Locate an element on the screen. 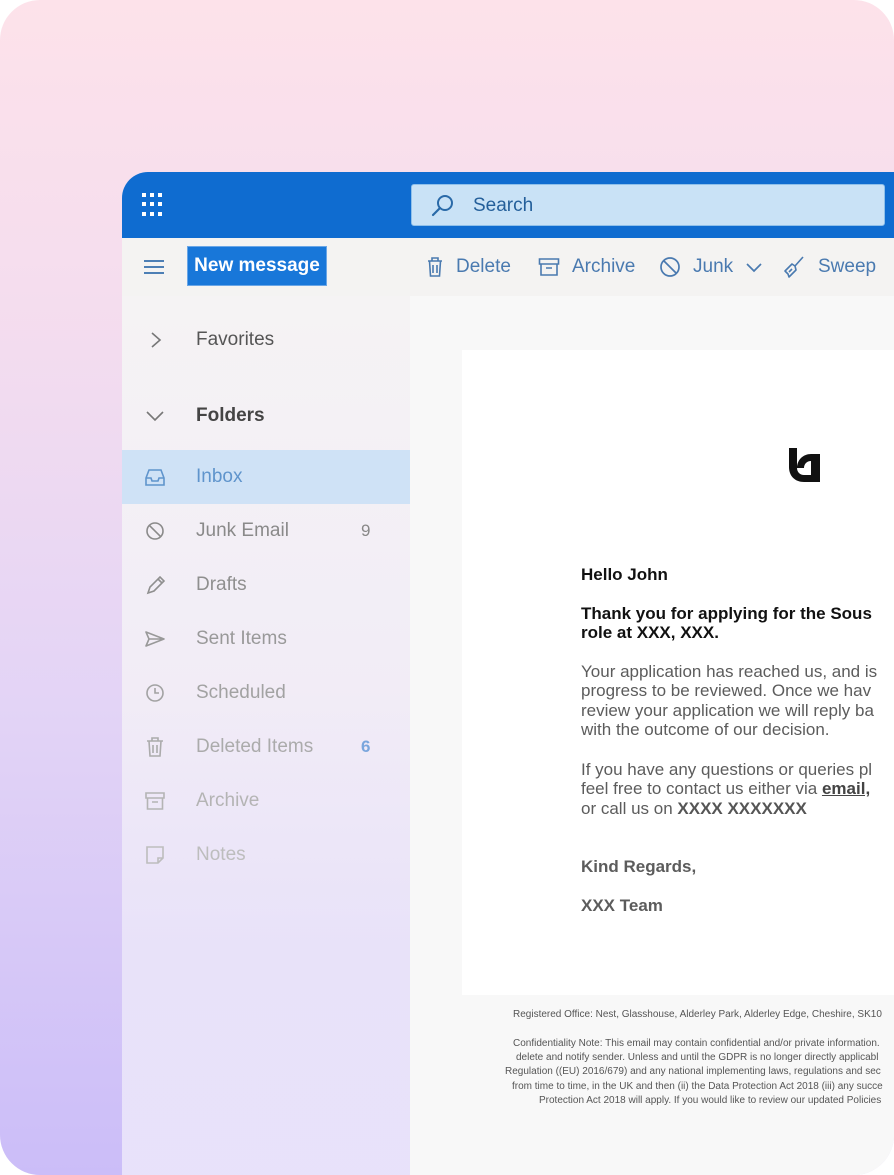  new-message-button: New message is located at coordinates (257, 266).